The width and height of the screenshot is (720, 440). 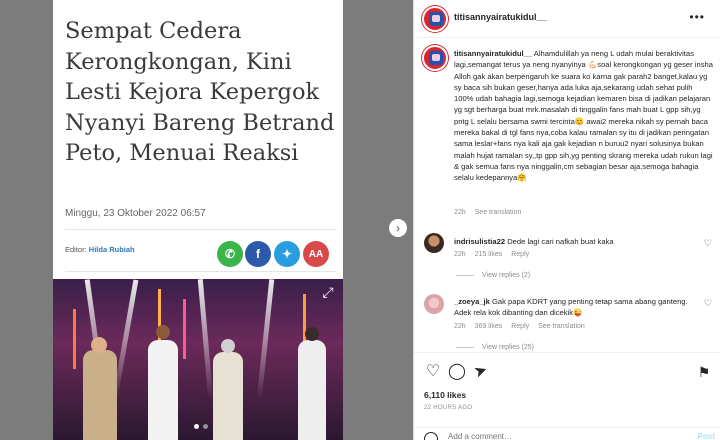 What do you see at coordinates (480, 371) in the screenshot?
I see `share-icon: ➤` at bounding box center [480, 371].